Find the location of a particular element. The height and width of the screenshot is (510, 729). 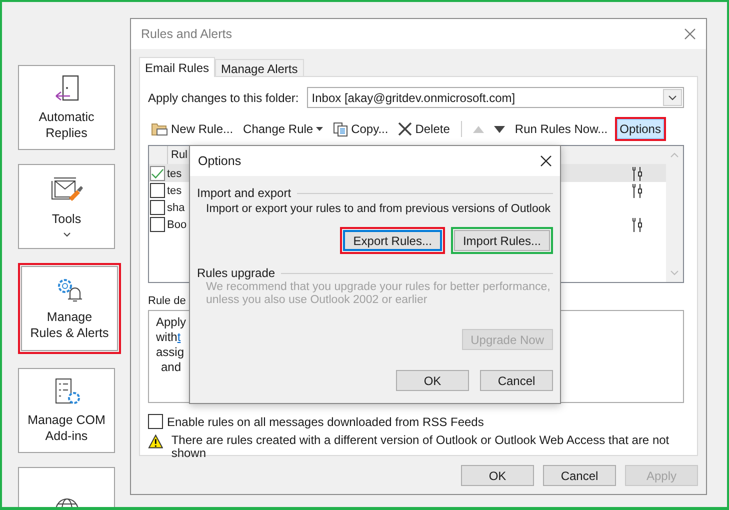

warning-text: There are rules created with a different version of Outlook or Outlook Web Access that are not shown is located at coordinates (420, 447).